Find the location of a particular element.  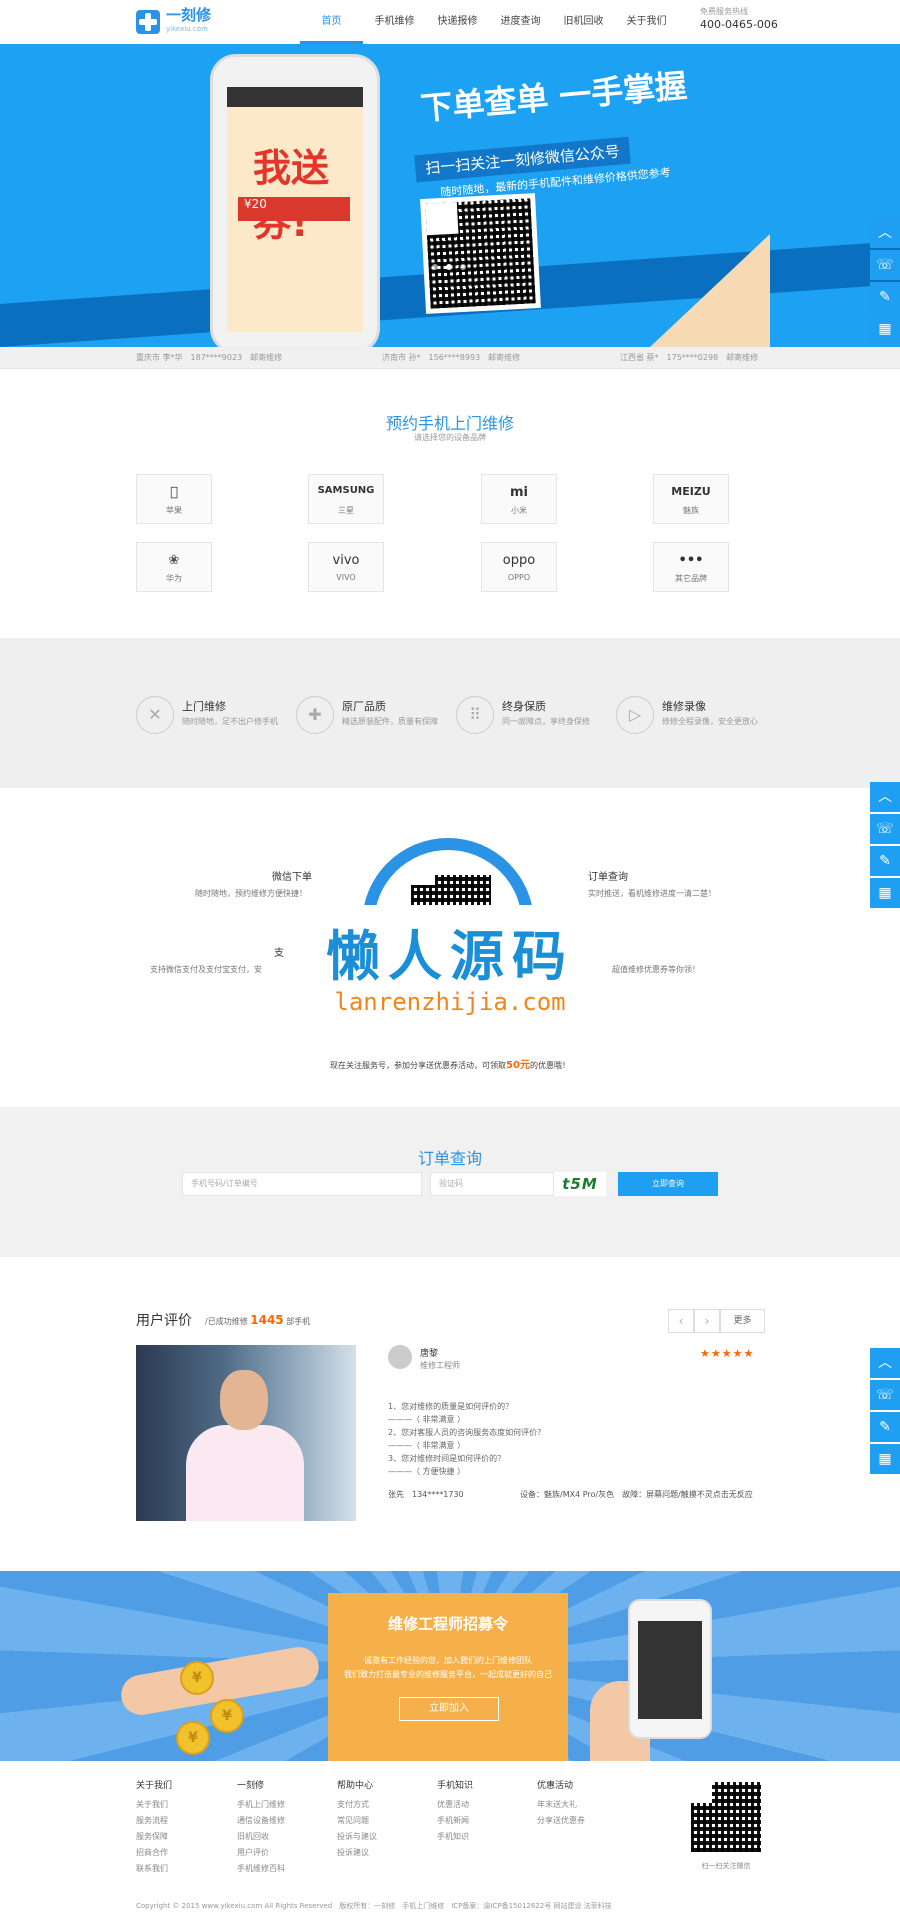

brand-samsung: SAMSUNG 三星 is located at coordinates (346, 499).